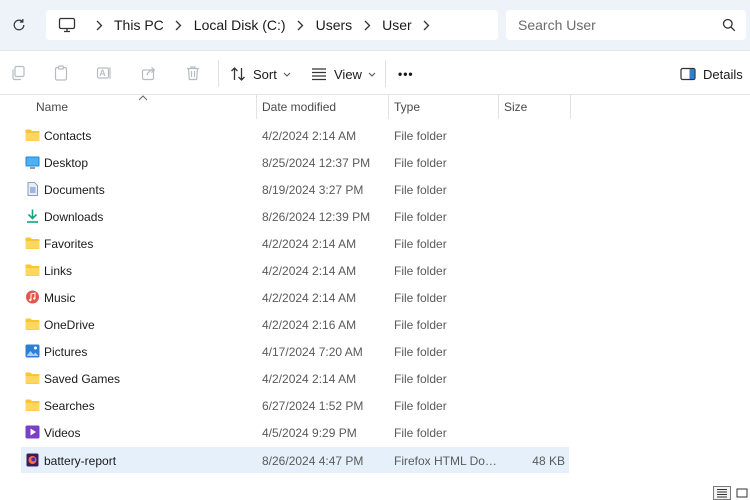 Image resolution: width=750 pixels, height=500 pixels. I want to click on file-row-onedrive: OneDrive 4/2/2024 2:16 AM File folder, so click(295, 324).